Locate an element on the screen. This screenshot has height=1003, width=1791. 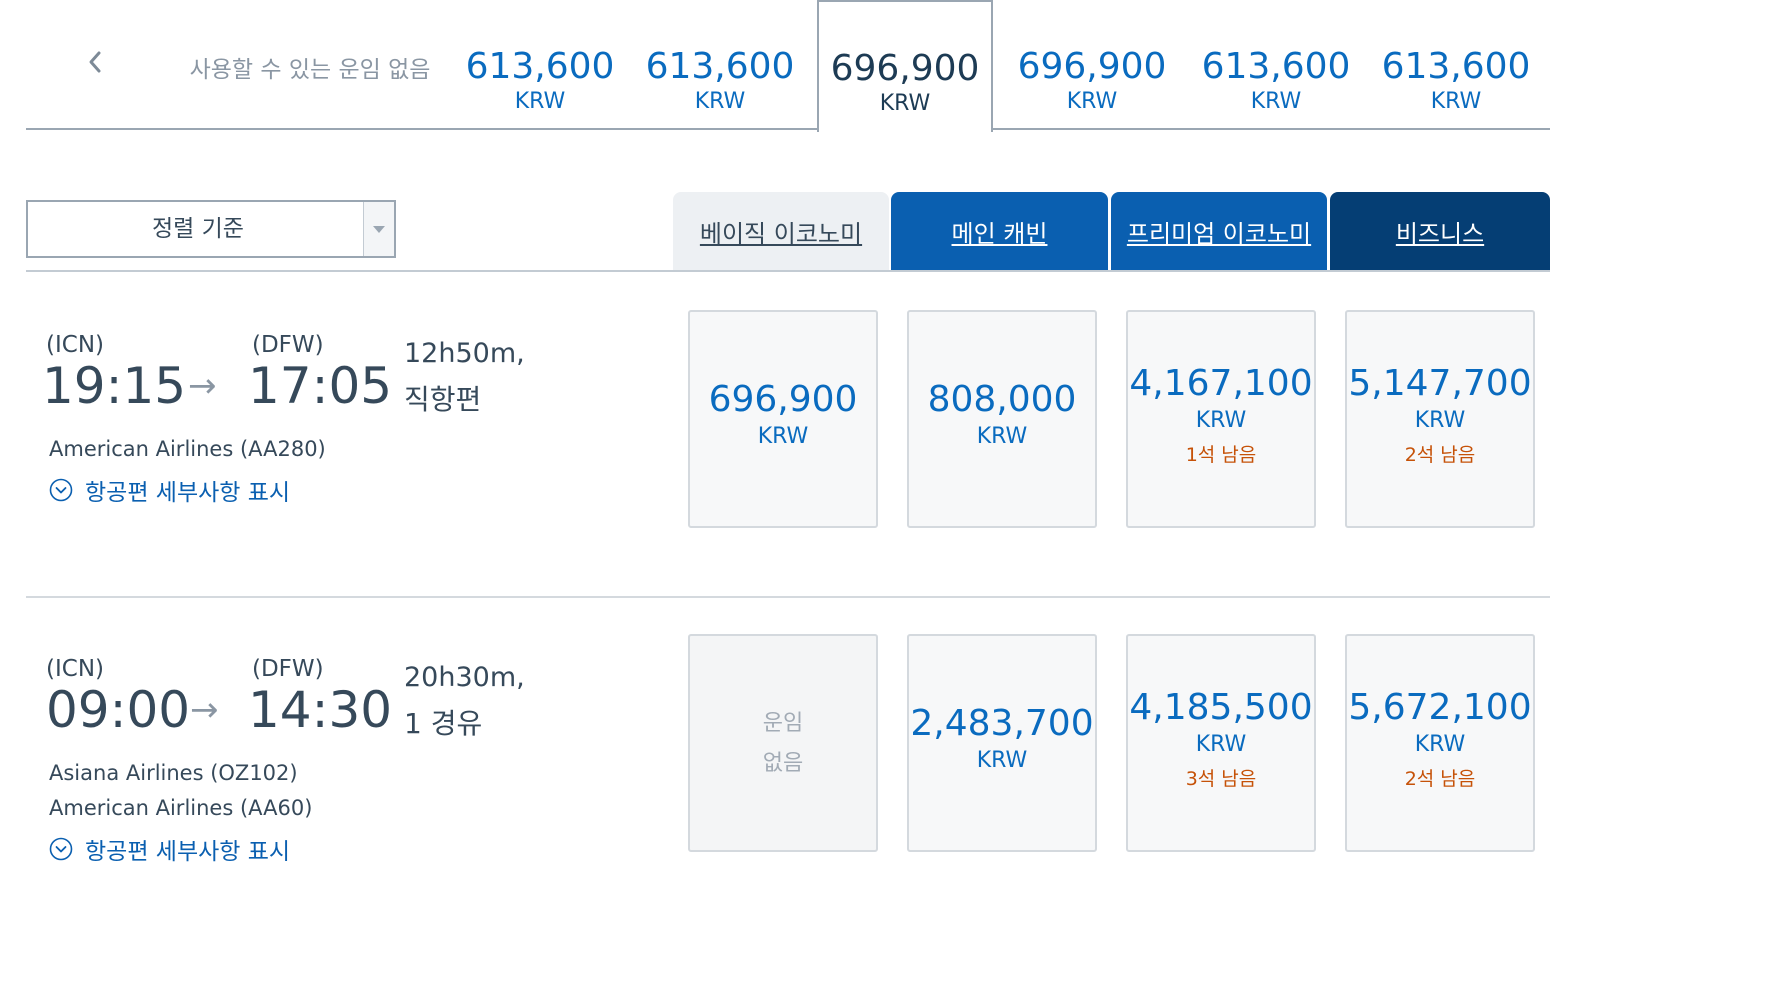
fare-premium-economy: 4,185,500 KRW 3석 남음 is located at coordinates (1221, 743).